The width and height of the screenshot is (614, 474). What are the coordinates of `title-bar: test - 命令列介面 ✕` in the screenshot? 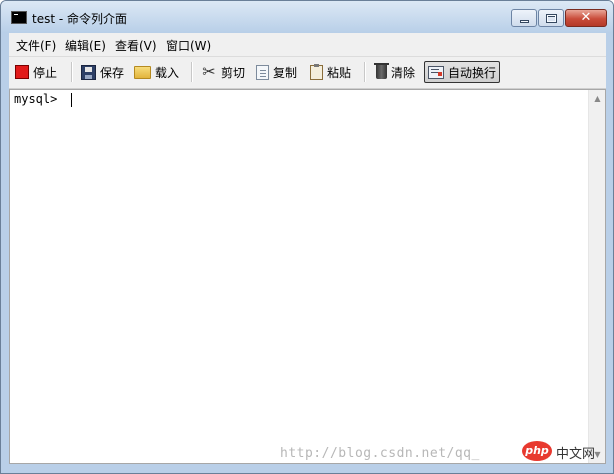 It's located at (307, 17).